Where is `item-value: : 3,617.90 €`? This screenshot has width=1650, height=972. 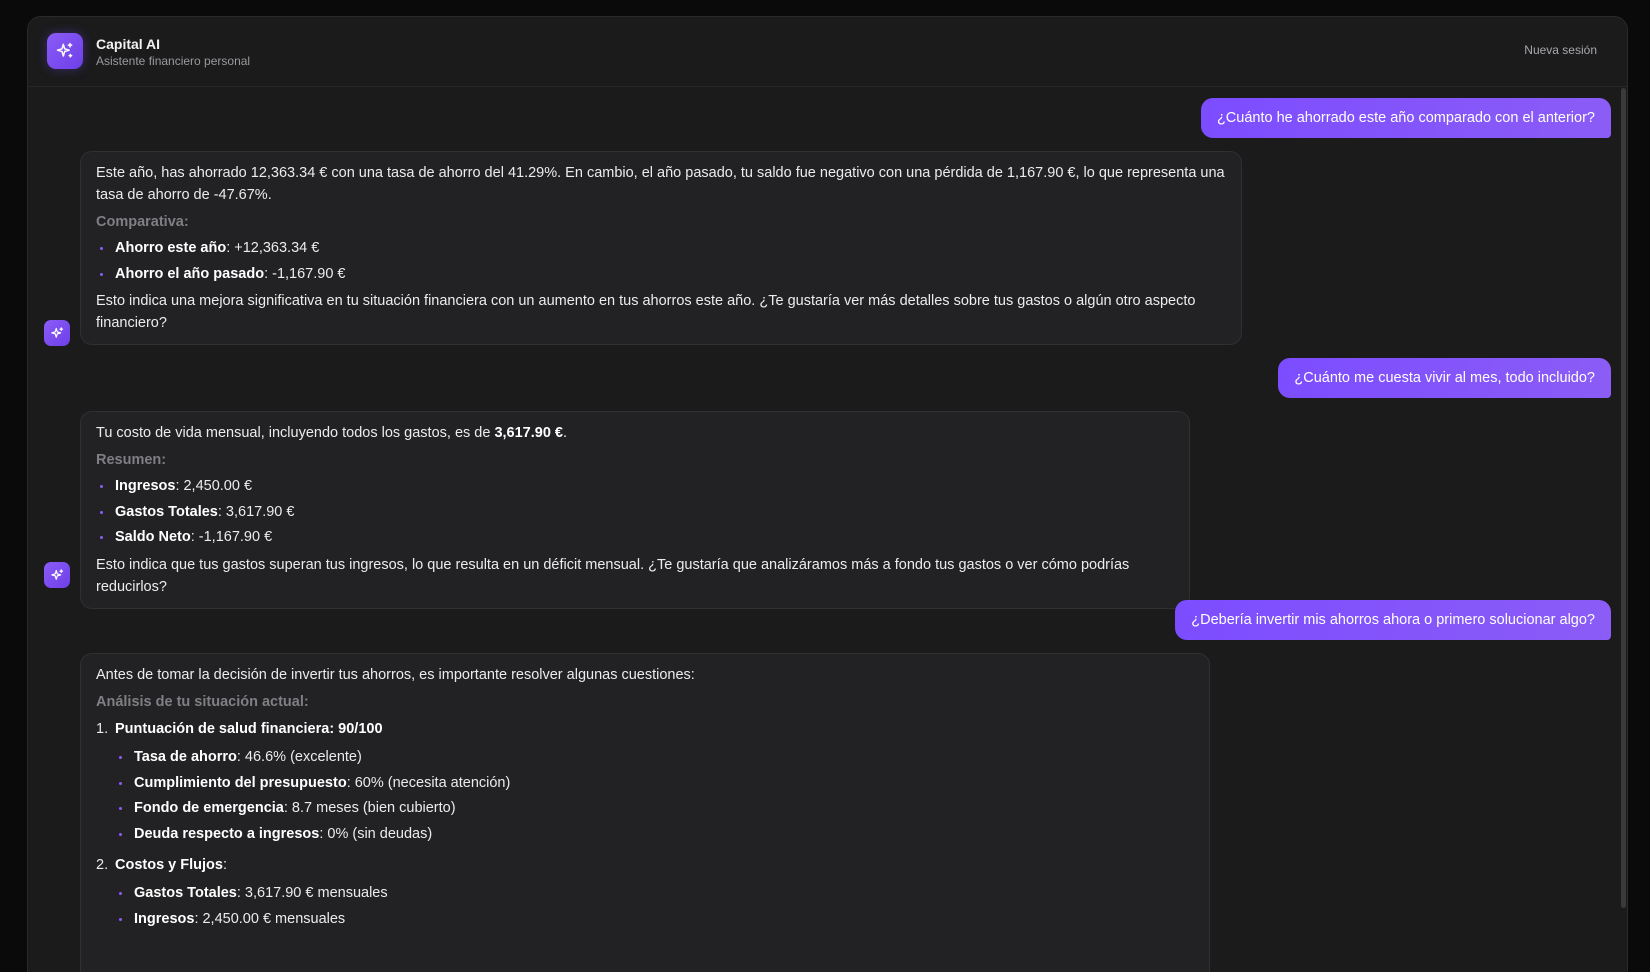 item-value: : 3,617.90 € is located at coordinates (256, 511).